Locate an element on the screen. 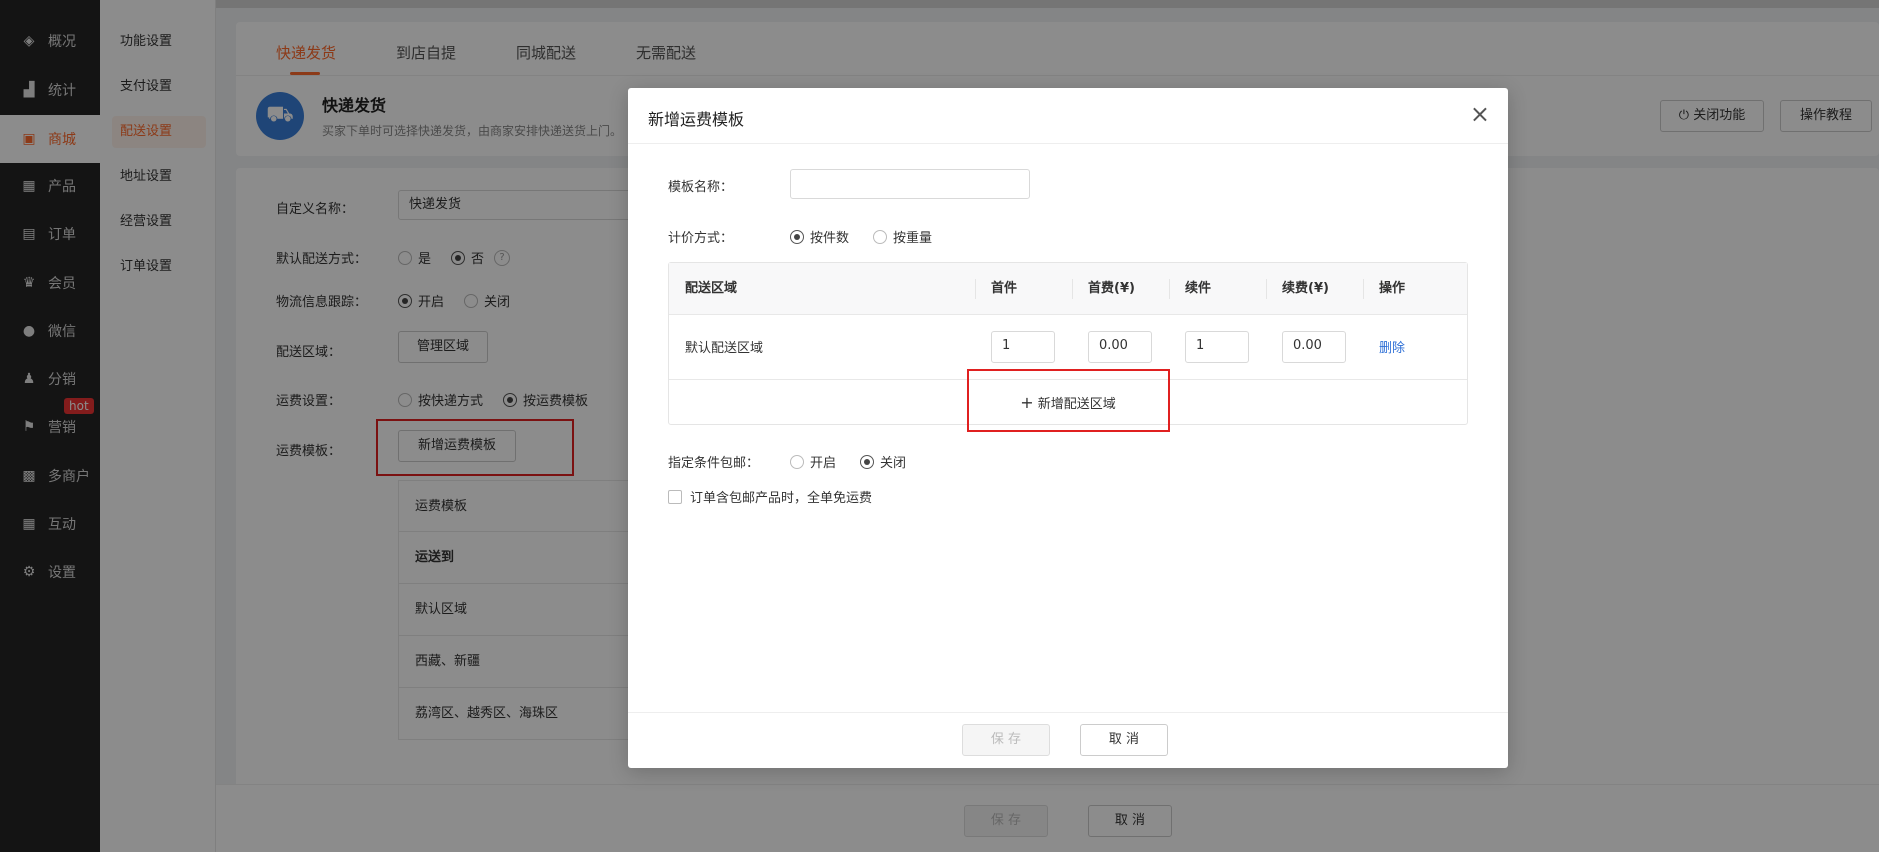 This screenshot has width=1879, height=852. modal-cancel-button: 取 消 is located at coordinates (1124, 740).